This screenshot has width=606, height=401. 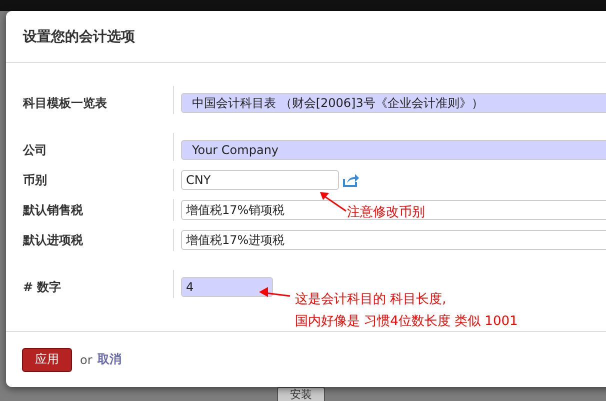 I want to click on field-label: 币别, so click(x=35, y=180).